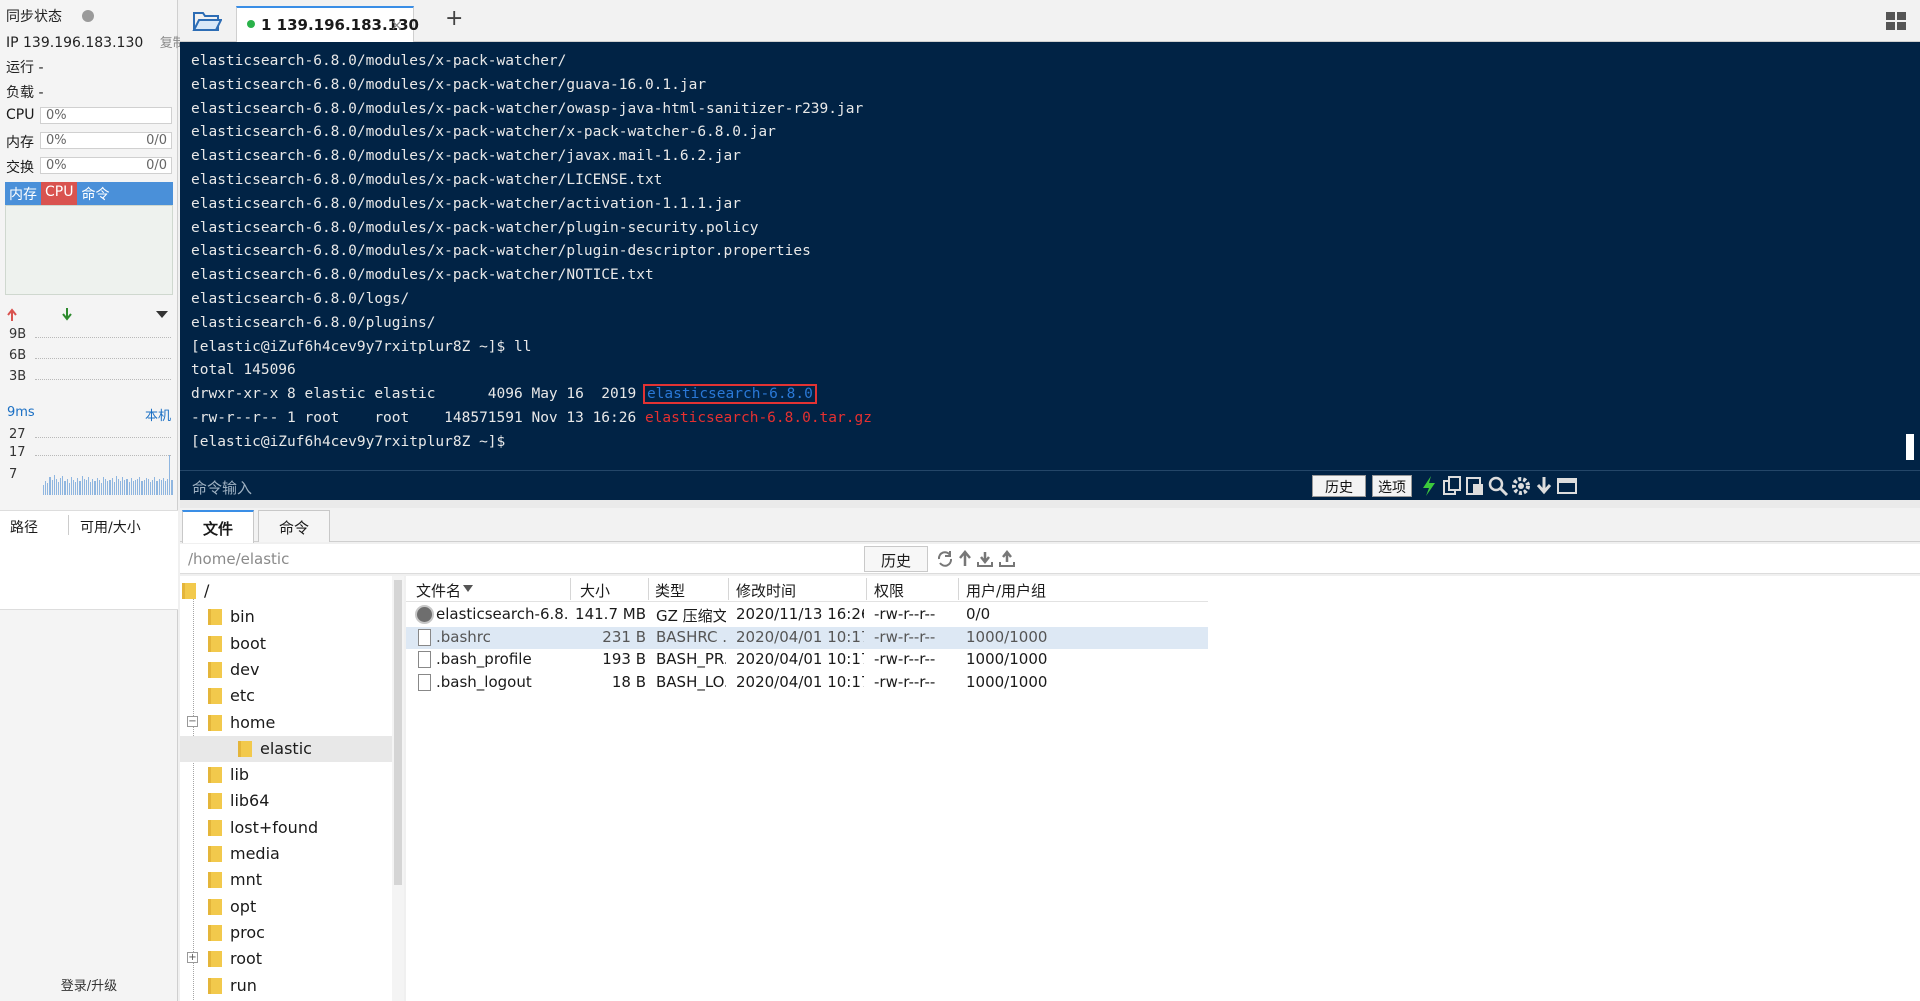  Describe the element at coordinates (896, 559) in the screenshot. I see `path-history-button: 历史` at that location.